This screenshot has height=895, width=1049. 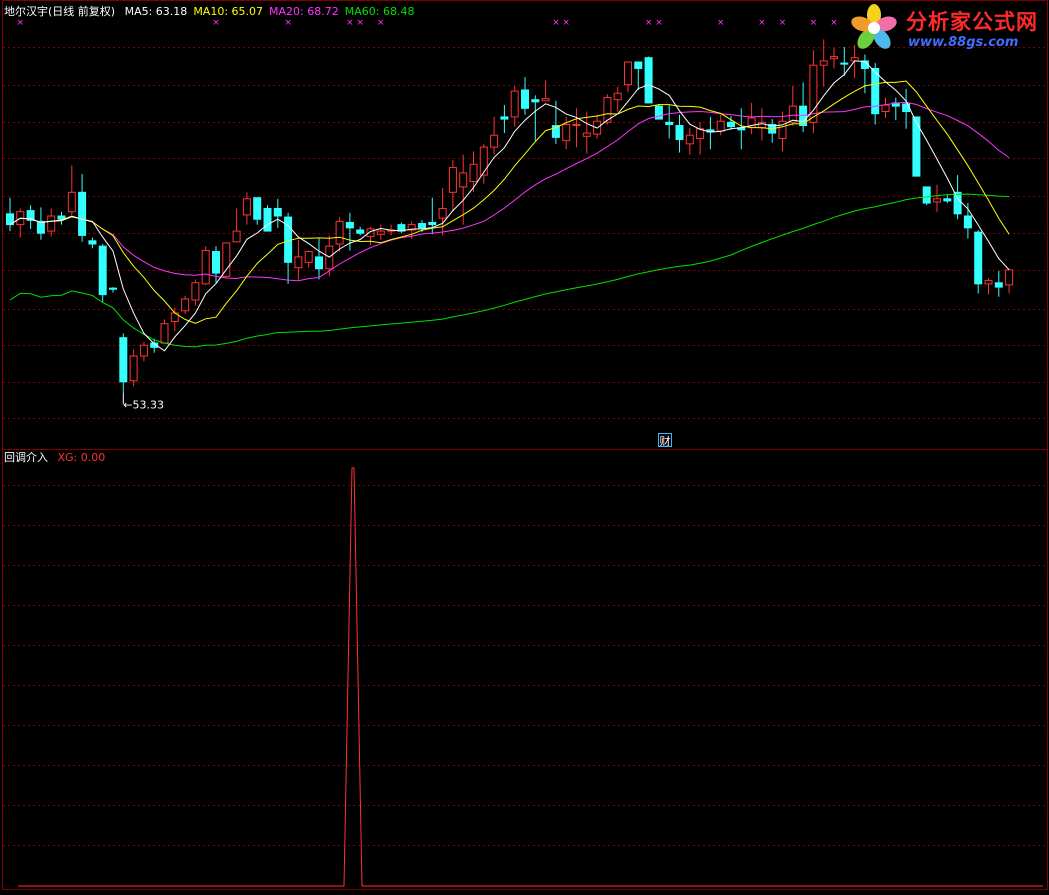 What do you see at coordinates (60, 11) in the screenshot?
I see `stock-title: 地尔汉宇(日线 前复权)` at bounding box center [60, 11].